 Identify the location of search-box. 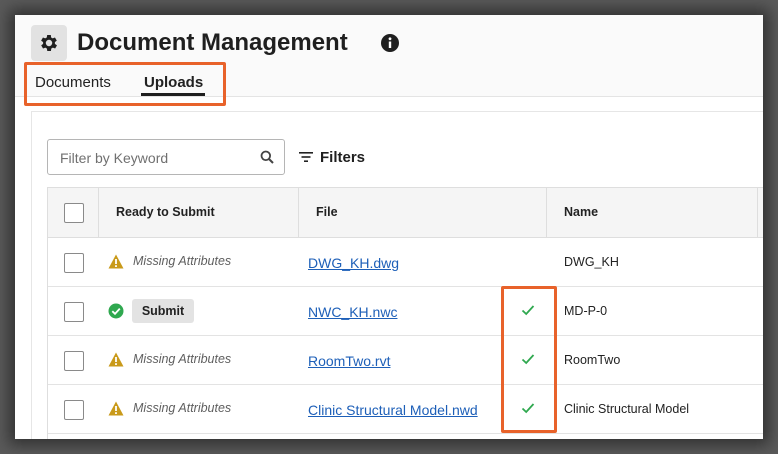
(166, 157).